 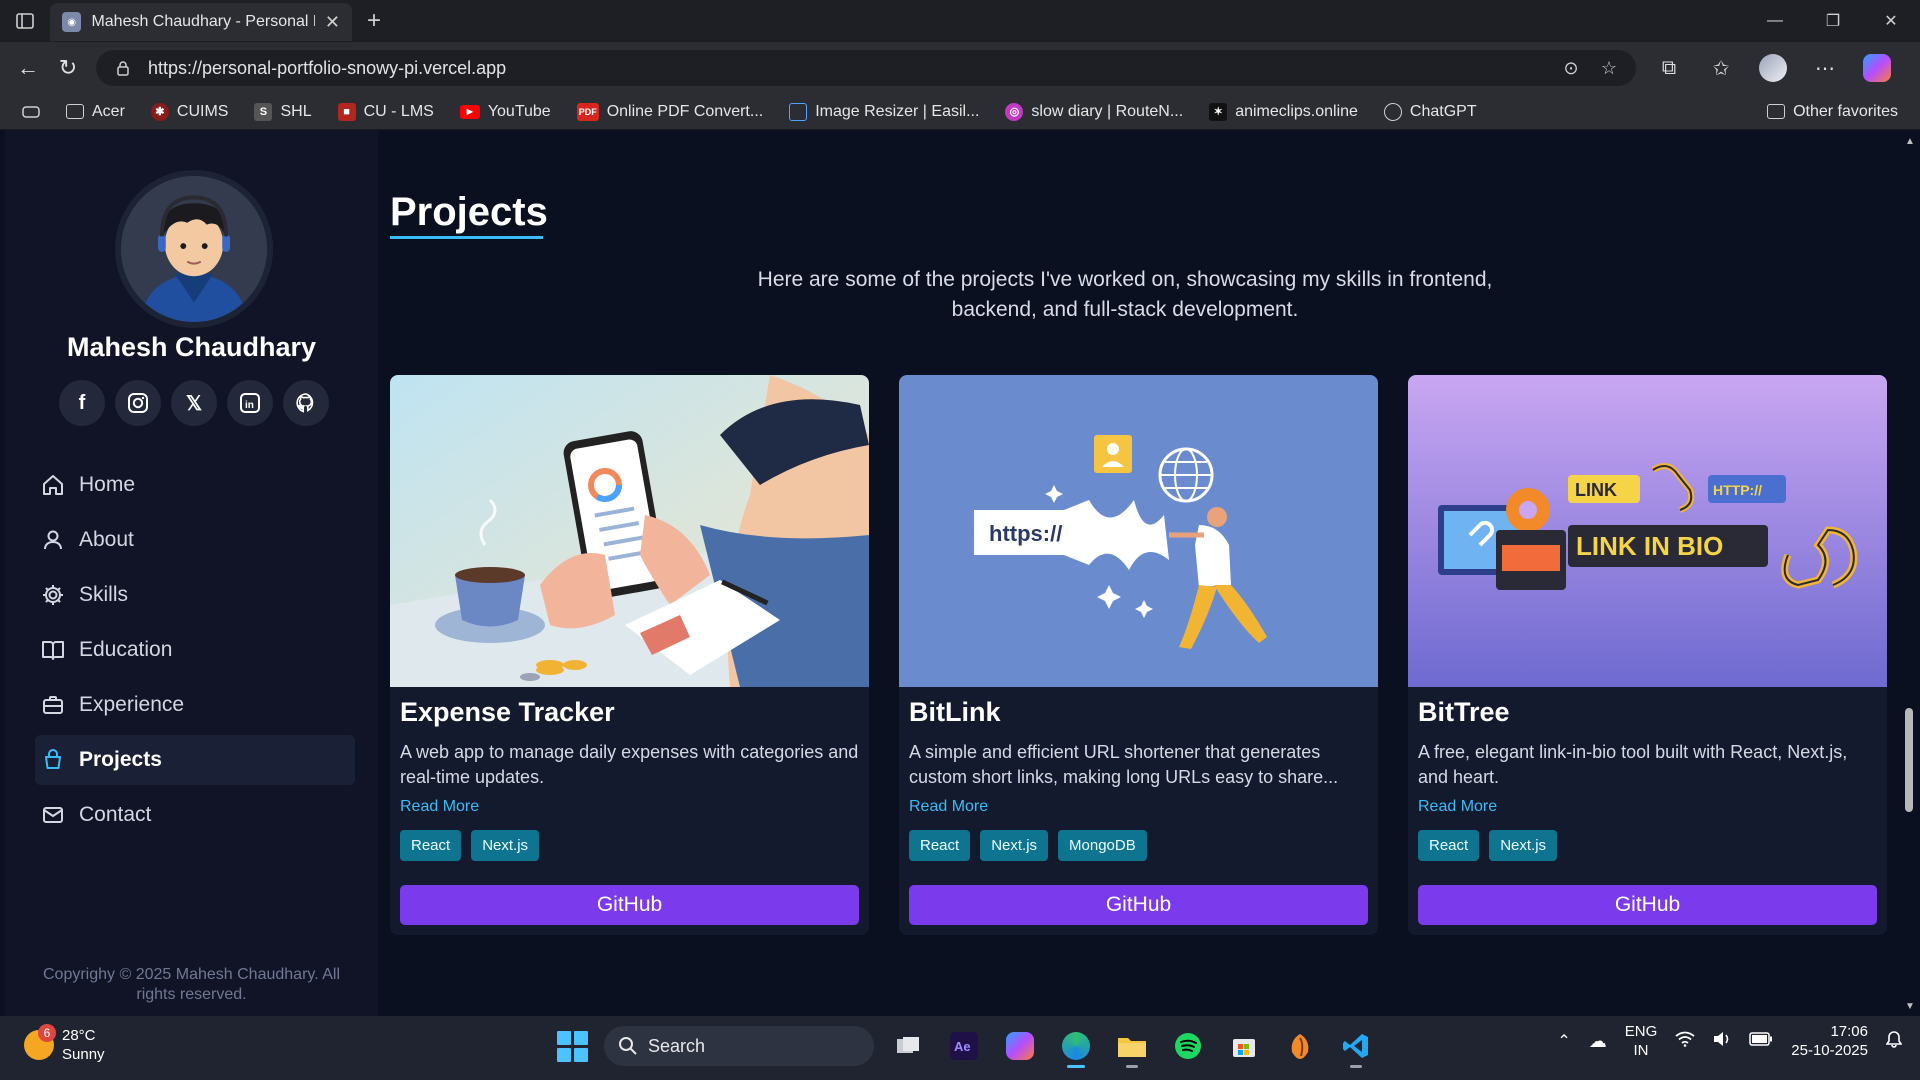 I want to click on active-tab: ◉ Mahesh Chaudhary - Personal Por ✕, so click(x=201, y=22).